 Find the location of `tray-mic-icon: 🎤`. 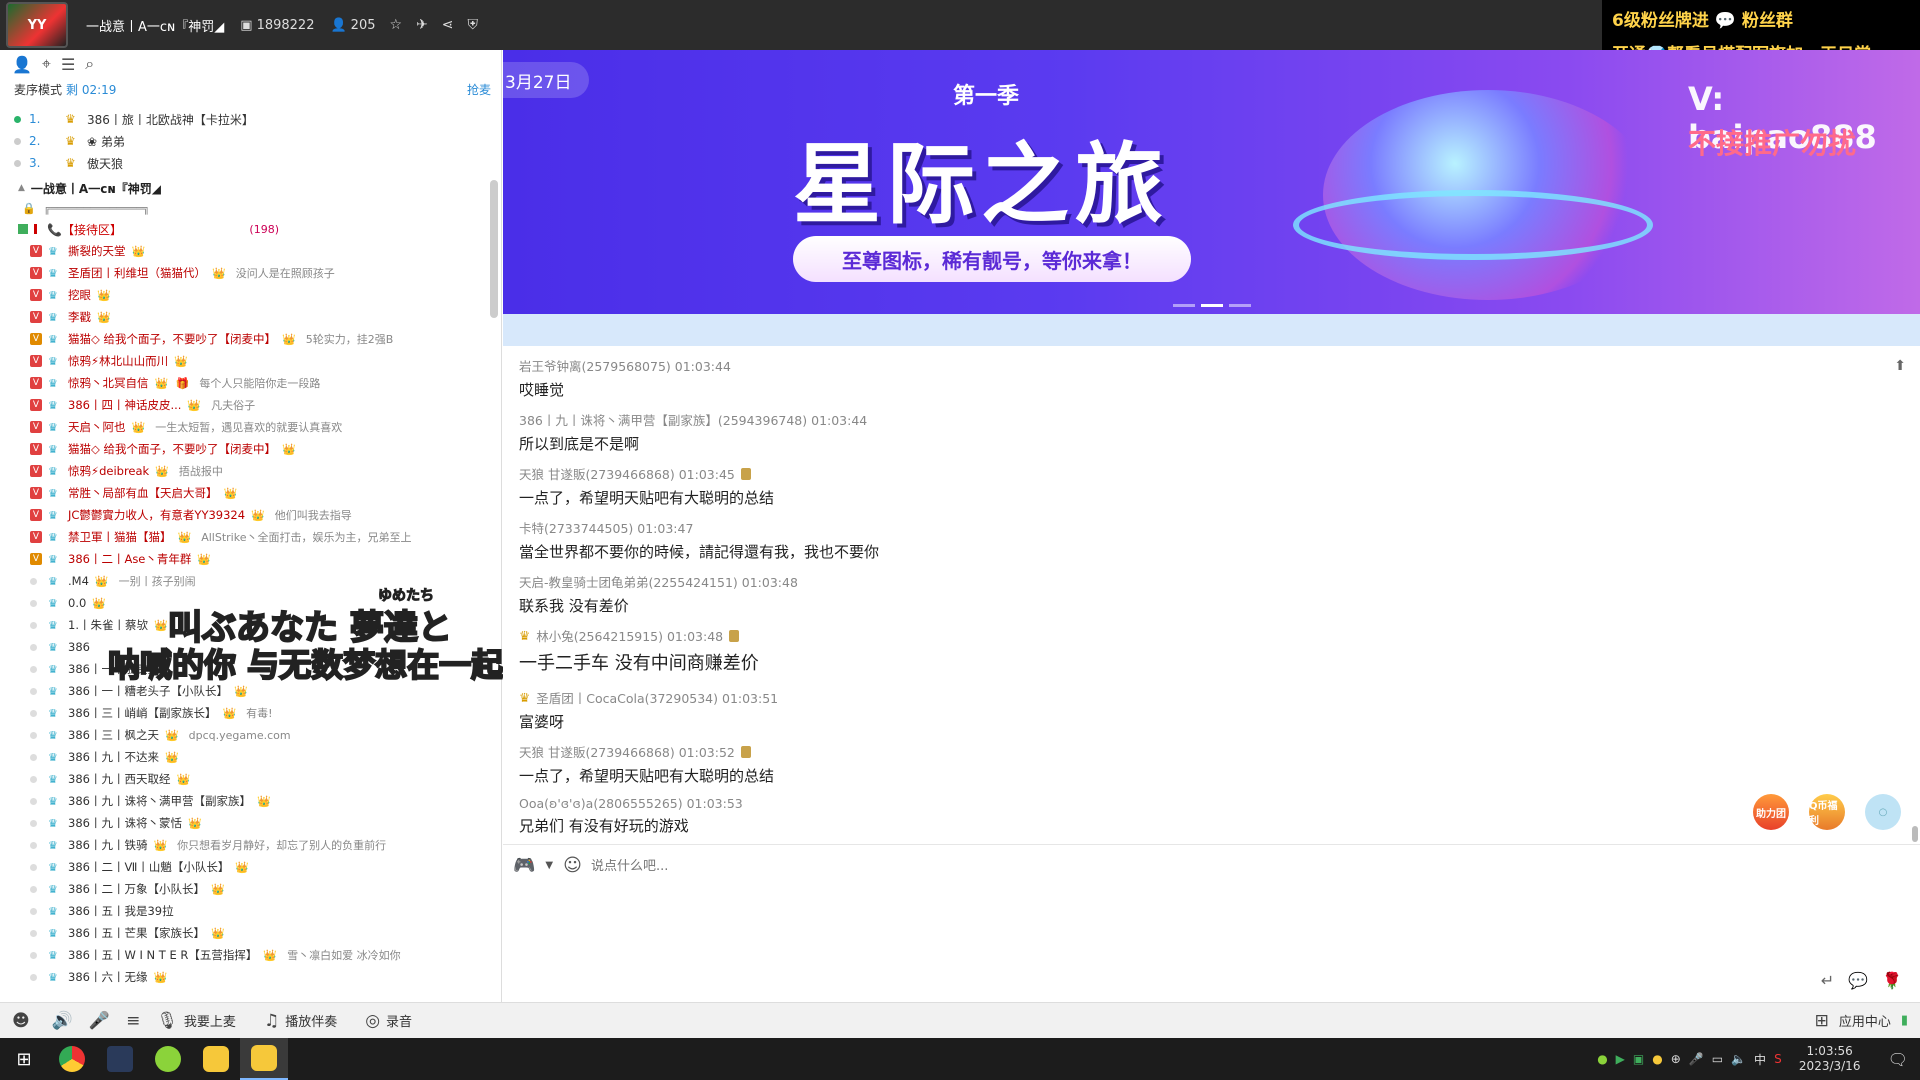

tray-mic-icon: 🎤 is located at coordinates (1696, 1059).